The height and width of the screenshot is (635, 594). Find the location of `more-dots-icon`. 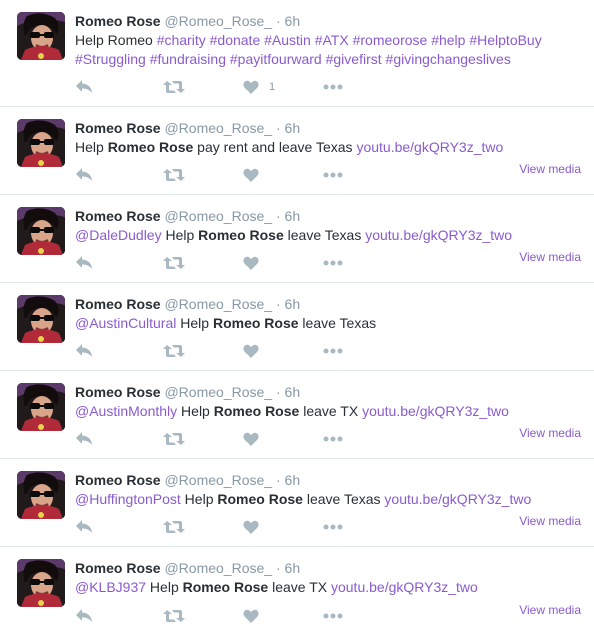

more-dots-icon is located at coordinates (333, 87).